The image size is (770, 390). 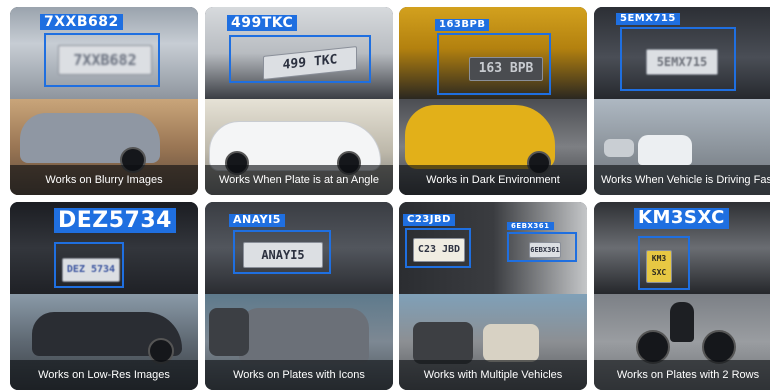 What do you see at coordinates (682, 375) in the screenshot?
I see `caption: Works on Plates with 2 Rows` at bounding box center [682, 375].